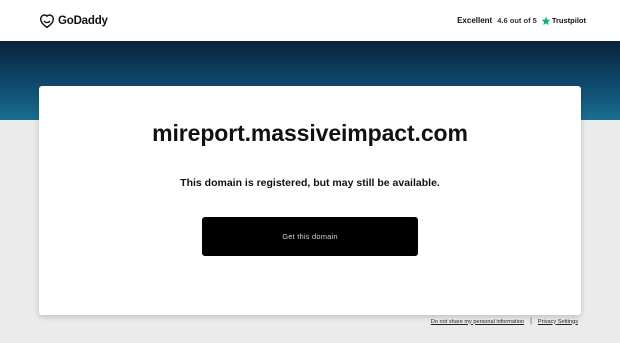 The image size is (620, 343). Describe the element at coordinates (310, 236) in the screenshot. I see `get-domain-button: Get this domain` at that location.